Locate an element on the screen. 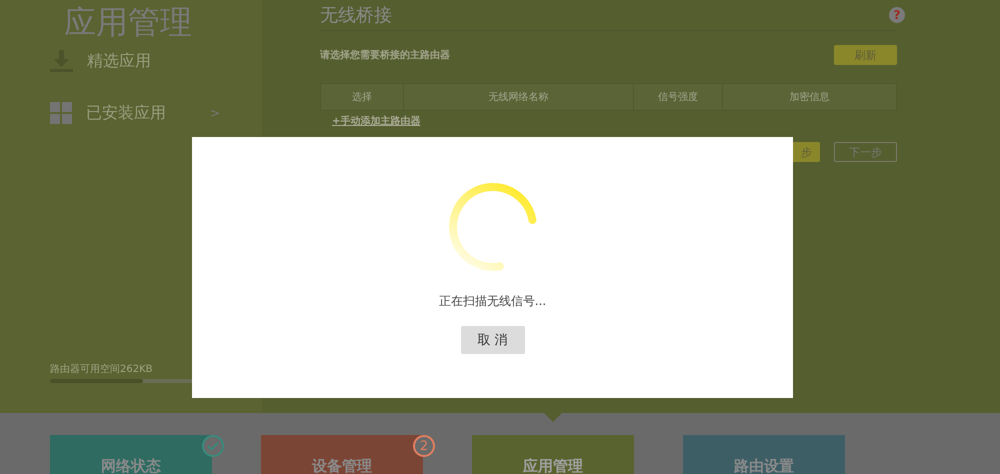 This screenshot has height=474, width=1000. column-header: 无线网络名称 is located at coordinates (519, 97).